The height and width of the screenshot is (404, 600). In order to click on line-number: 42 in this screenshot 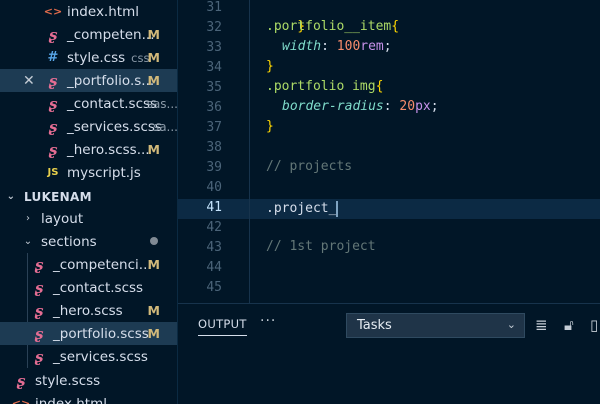, I will do `click(214, 227)`.